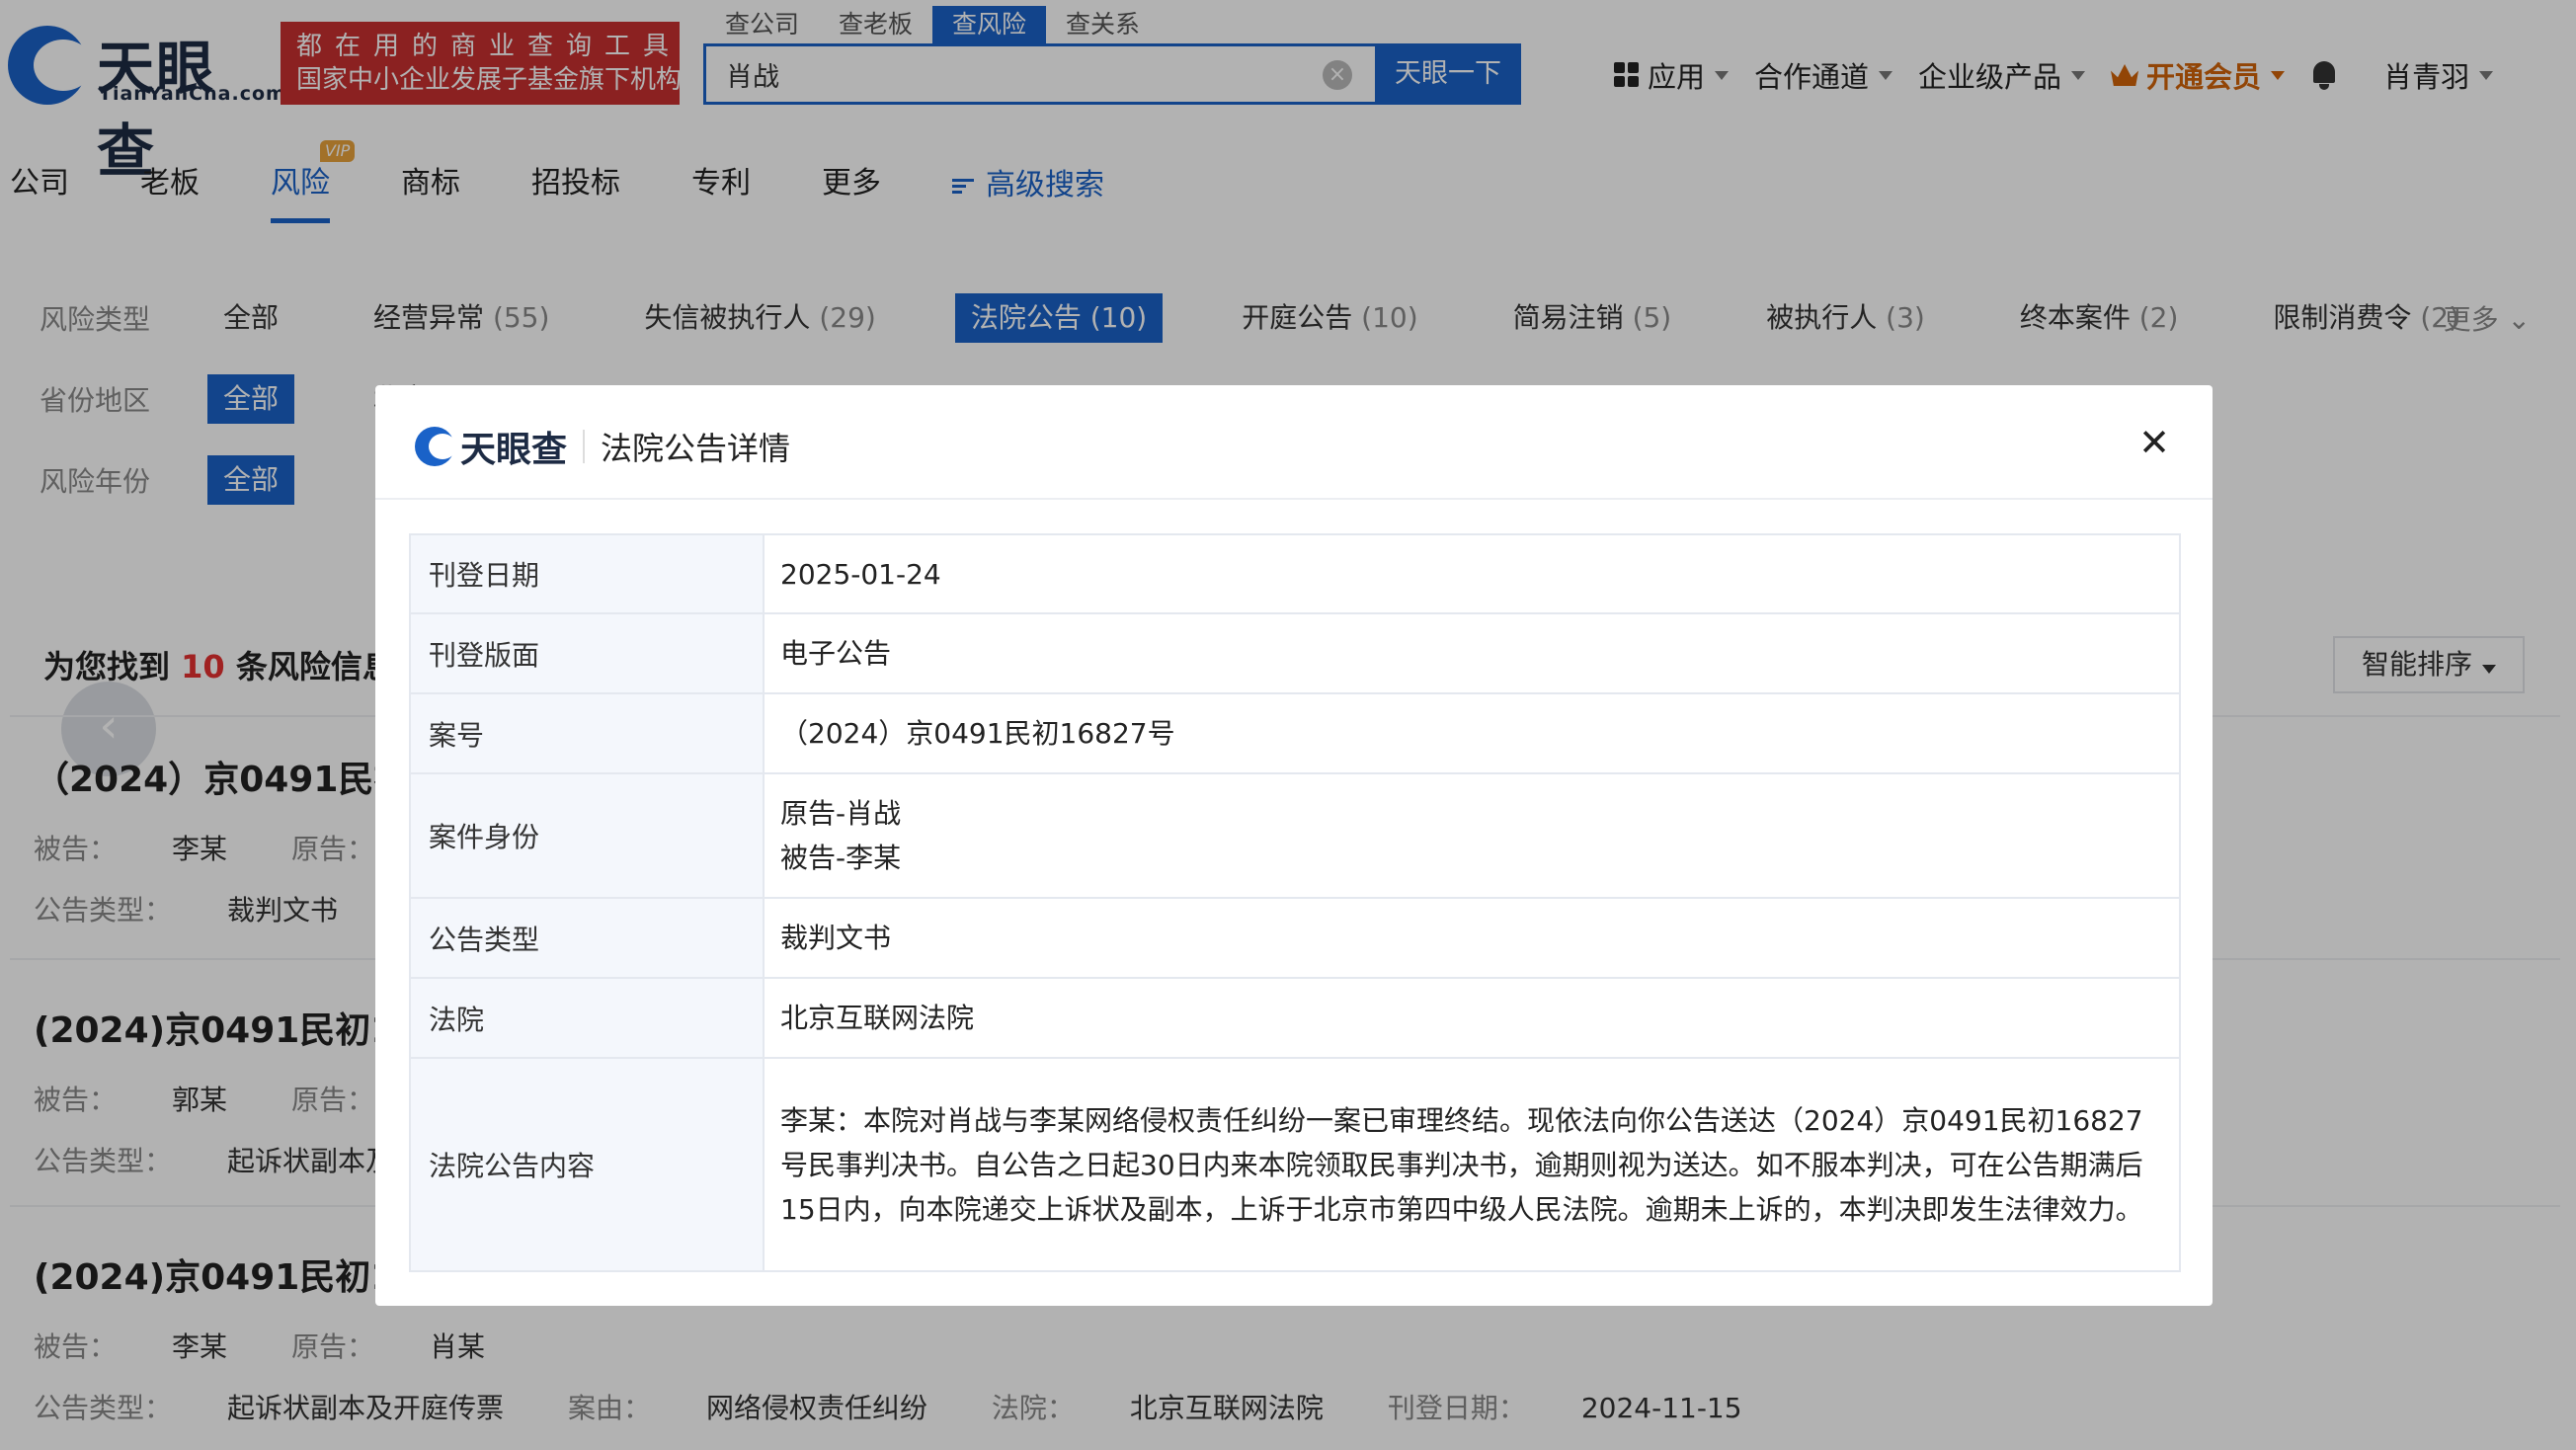 This screenshot has width=2576, height=1450. What do you see at coordinates (587, 1164) in the screenshot?
I see `row-key: 法院公告内容` at bounding box center [587, 1164].